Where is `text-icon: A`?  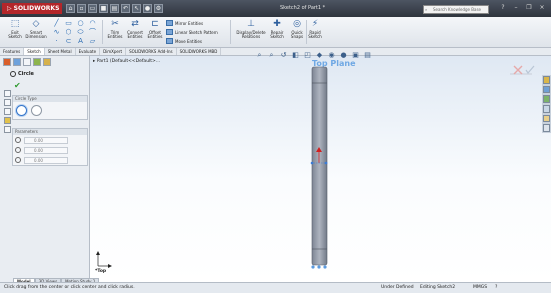 text-icon: A is located at coordinates (80, 41).